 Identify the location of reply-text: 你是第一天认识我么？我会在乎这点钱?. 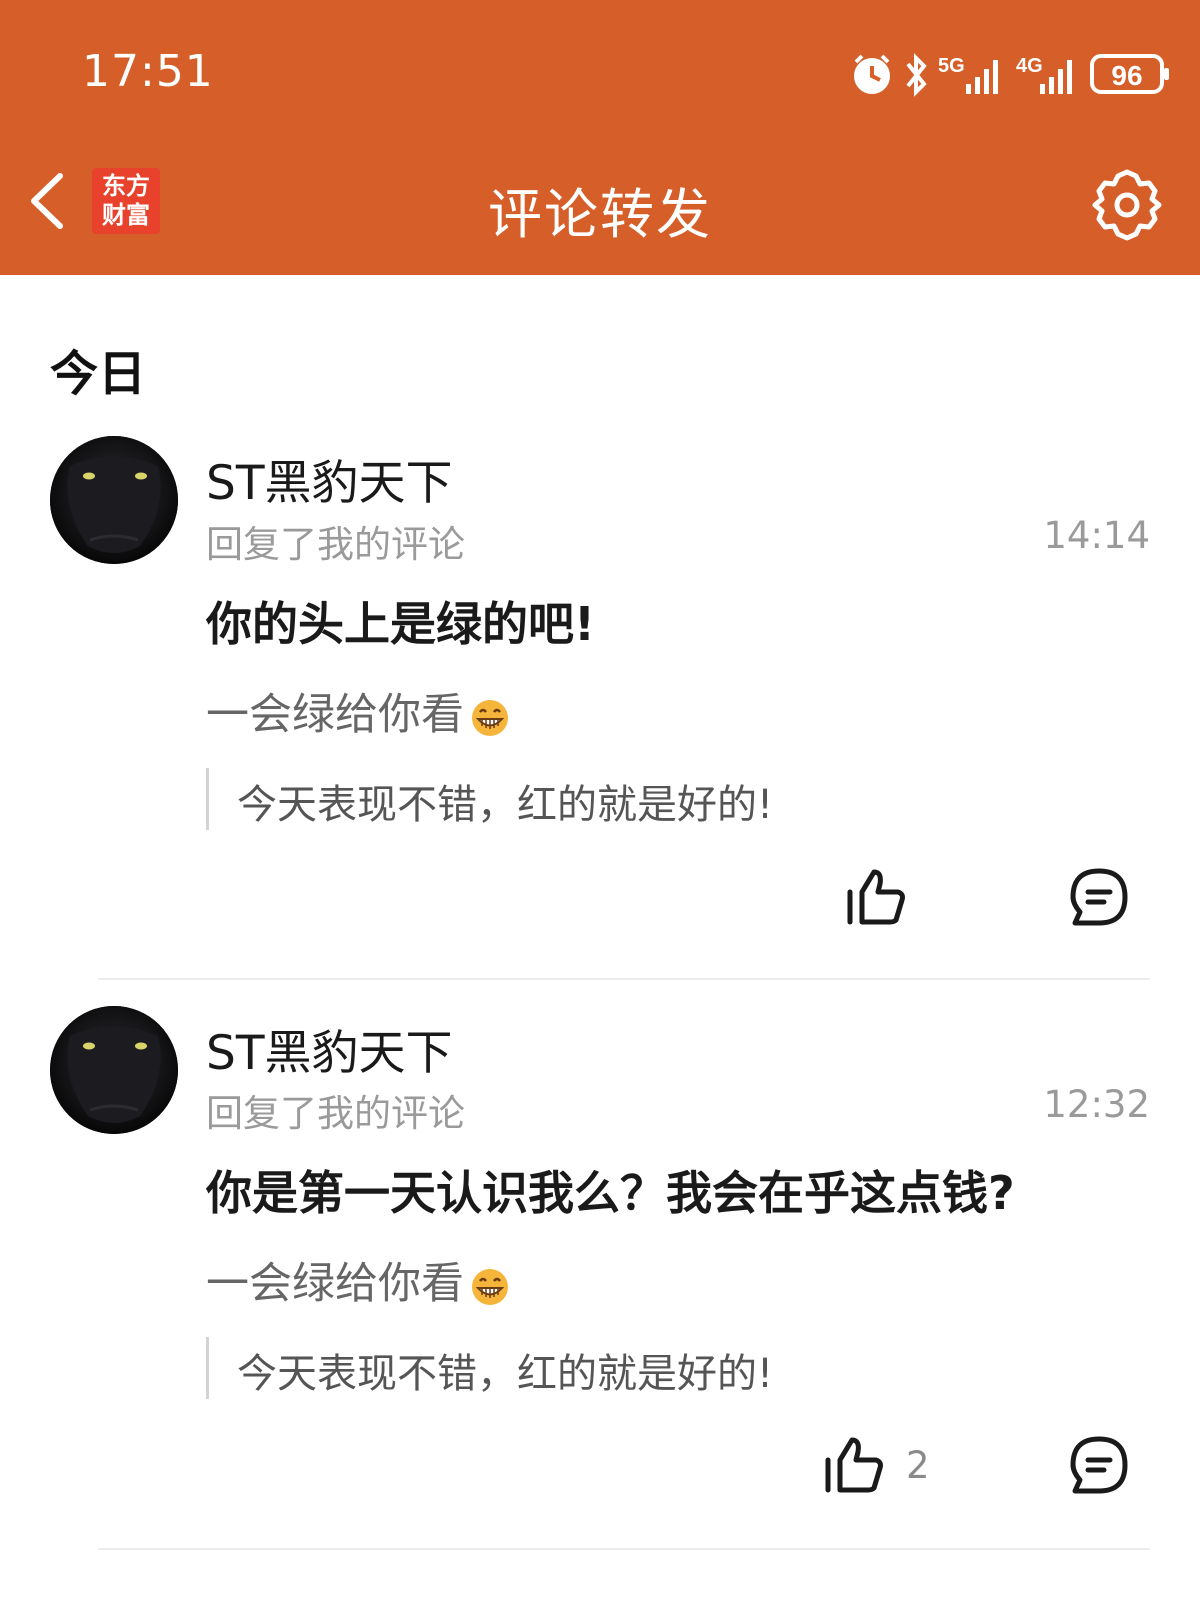
(610, 1193).